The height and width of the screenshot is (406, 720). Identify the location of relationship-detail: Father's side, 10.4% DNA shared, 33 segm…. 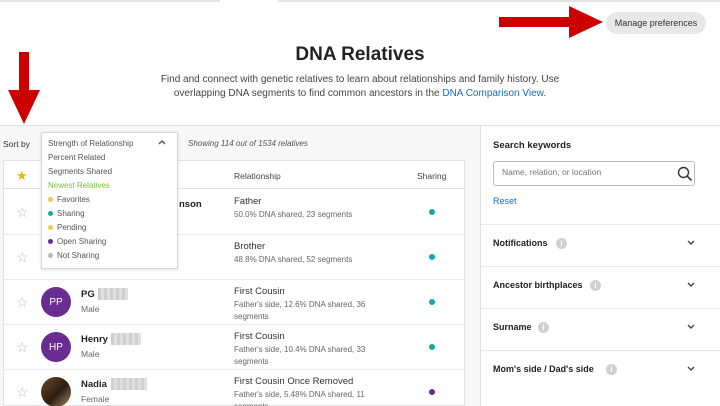
(300, 355).